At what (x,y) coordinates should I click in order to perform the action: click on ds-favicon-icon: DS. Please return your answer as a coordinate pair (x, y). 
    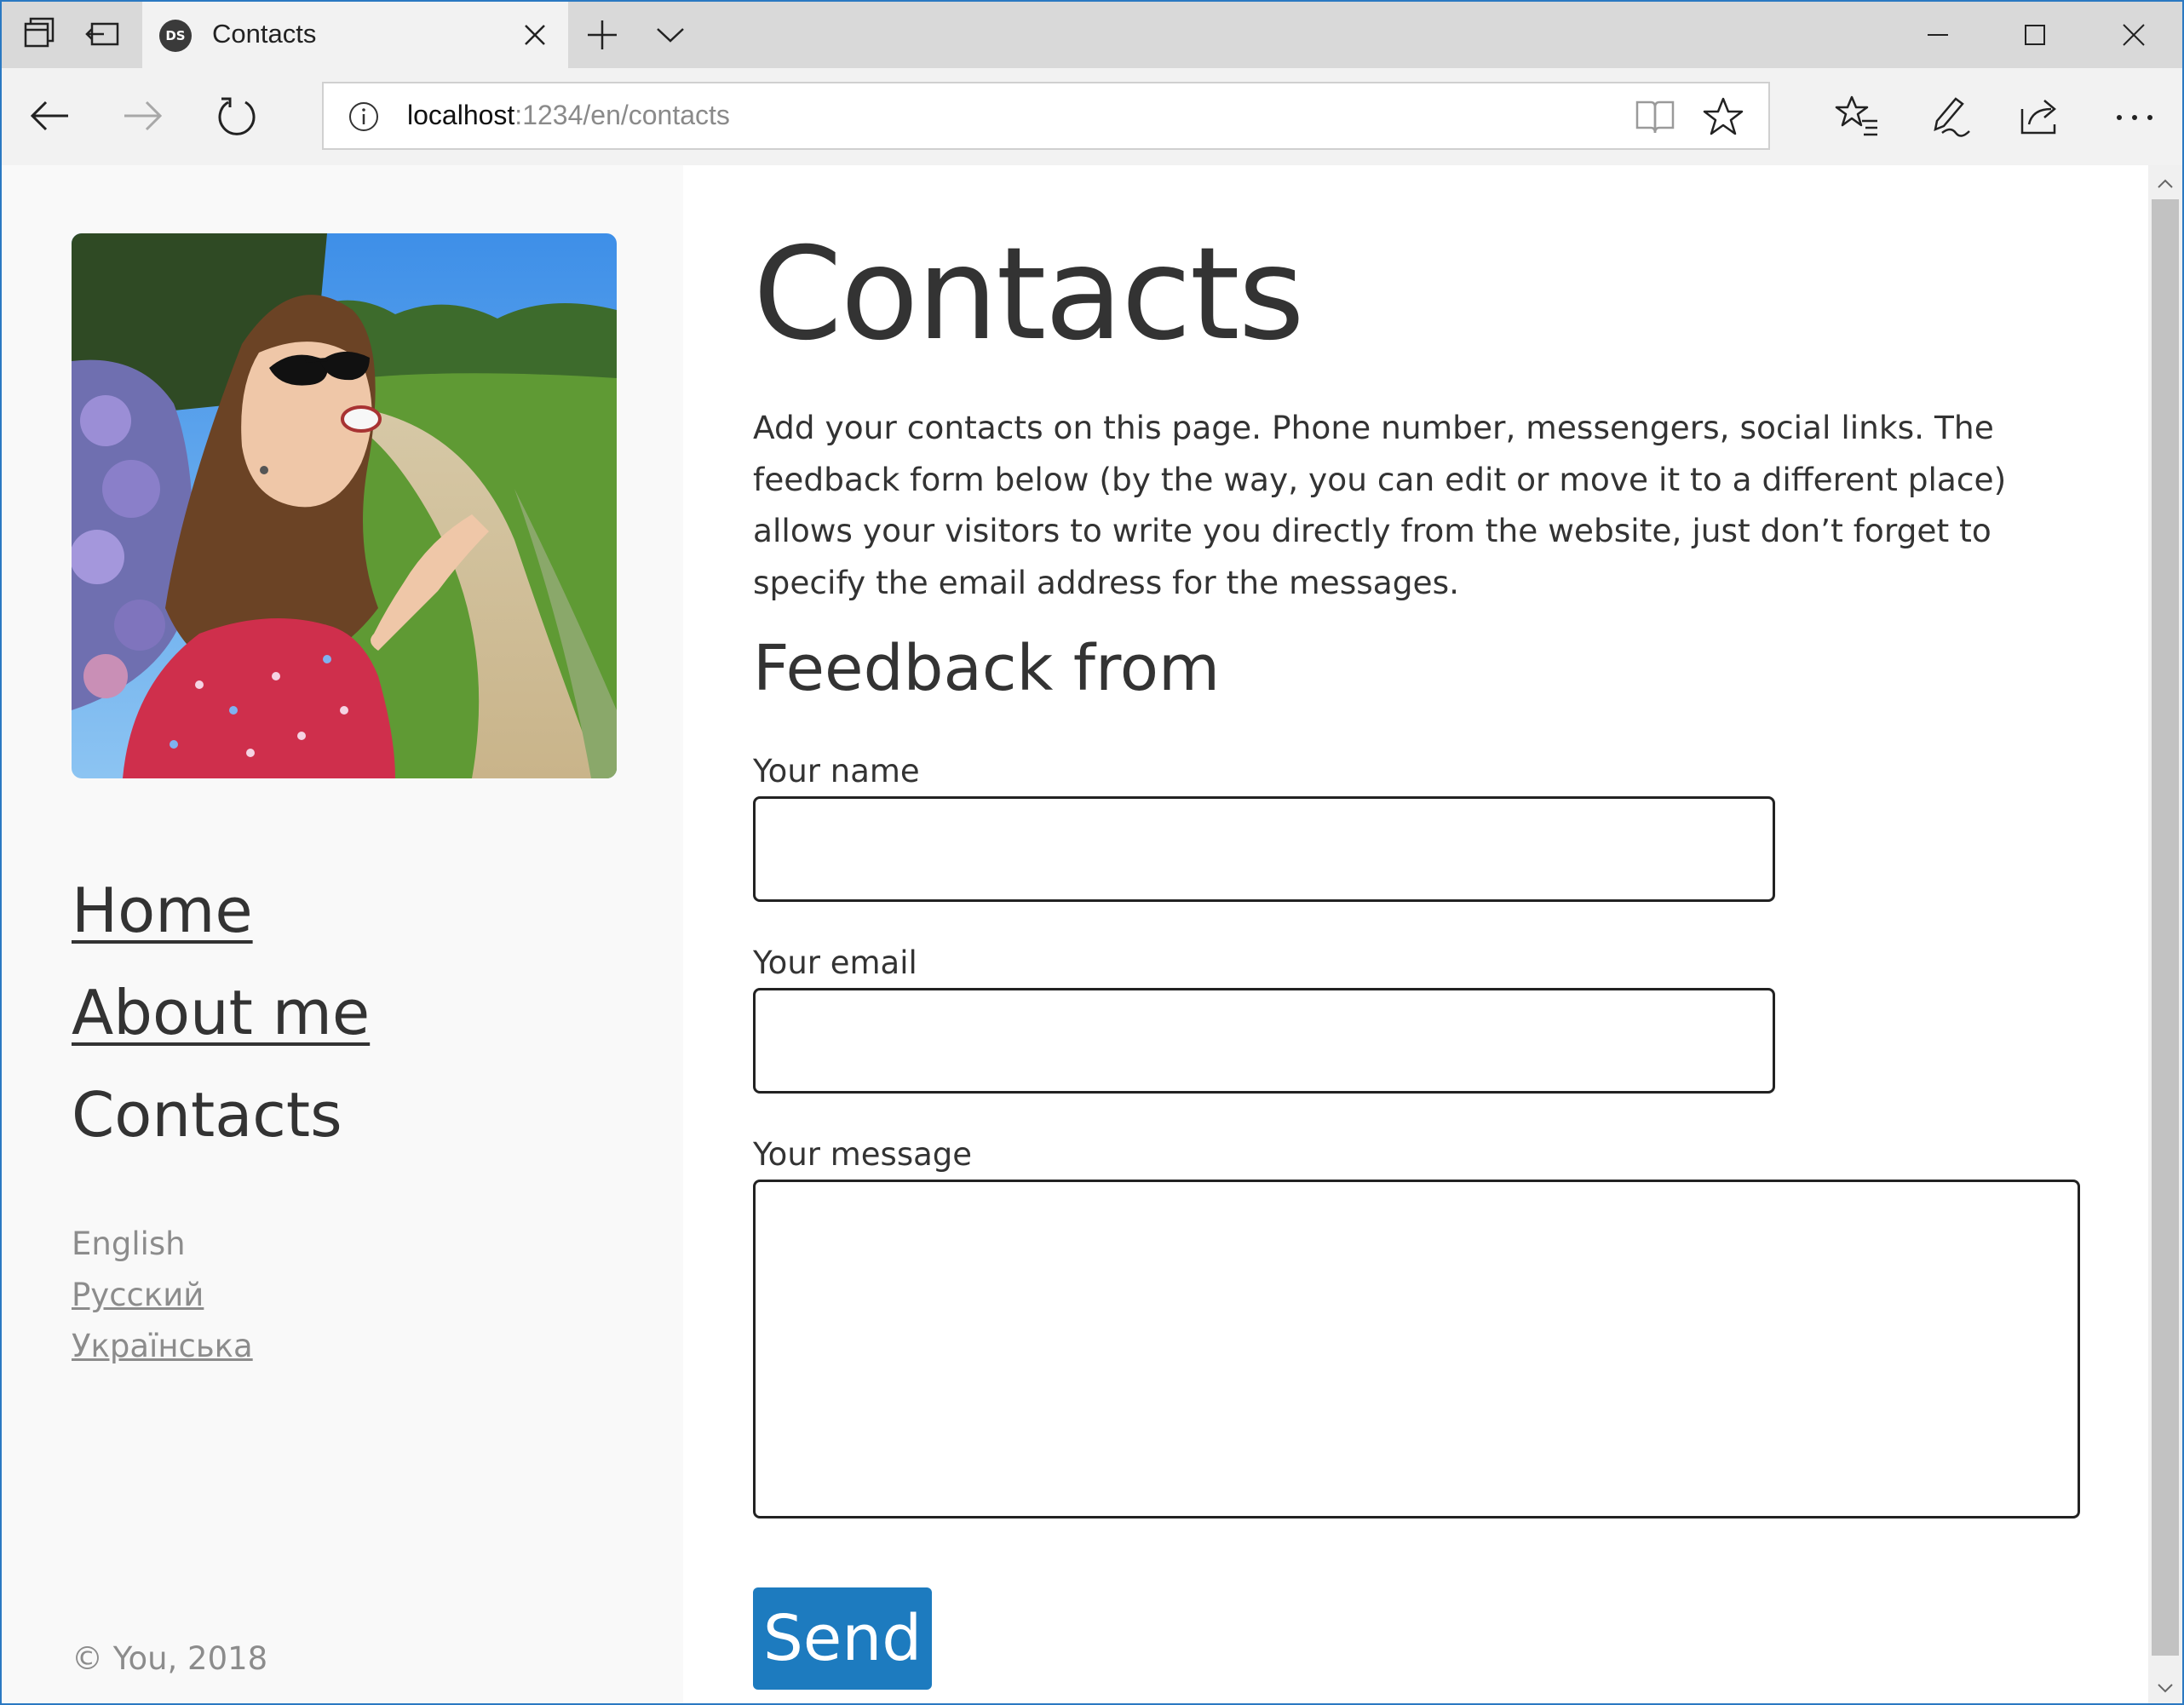
    Looking at the image, I should click on (175, 36).